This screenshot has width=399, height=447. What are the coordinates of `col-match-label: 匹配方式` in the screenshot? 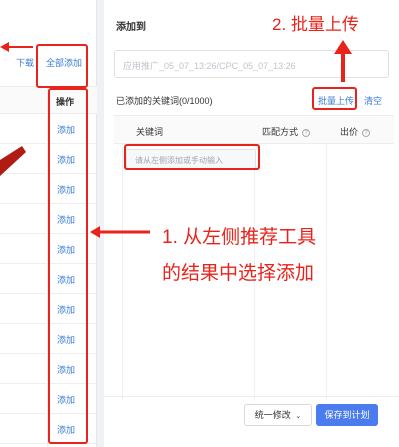 It's located at (280, 132).